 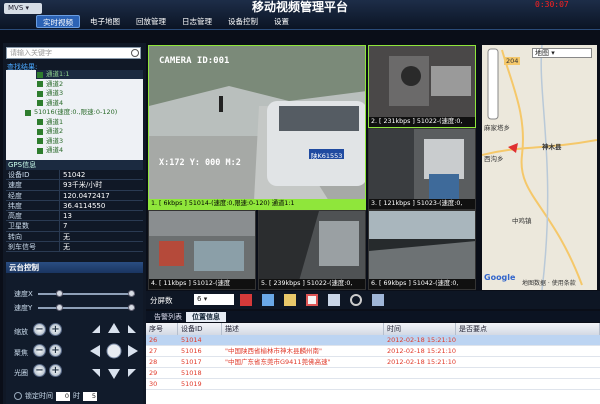 What do you see at coordinates (55, 370) in the screenshot?
I see `iris-open-button: +` at bounding box center [55, 370].